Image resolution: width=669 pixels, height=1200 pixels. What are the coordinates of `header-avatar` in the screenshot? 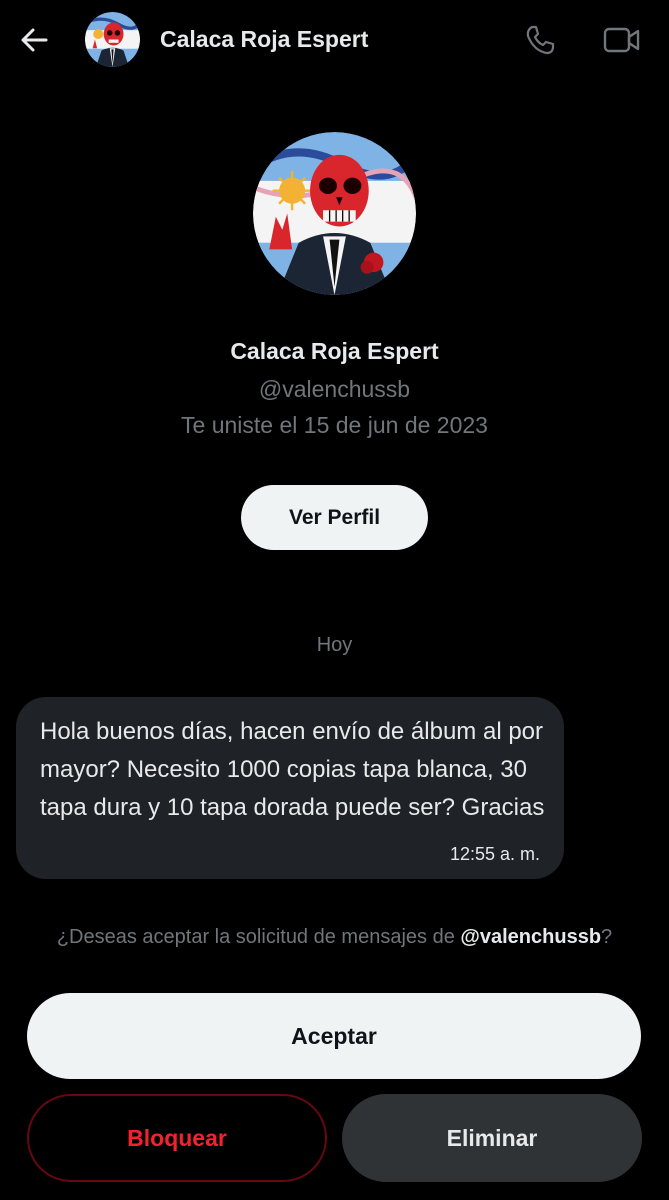 It's located at (112, 39).